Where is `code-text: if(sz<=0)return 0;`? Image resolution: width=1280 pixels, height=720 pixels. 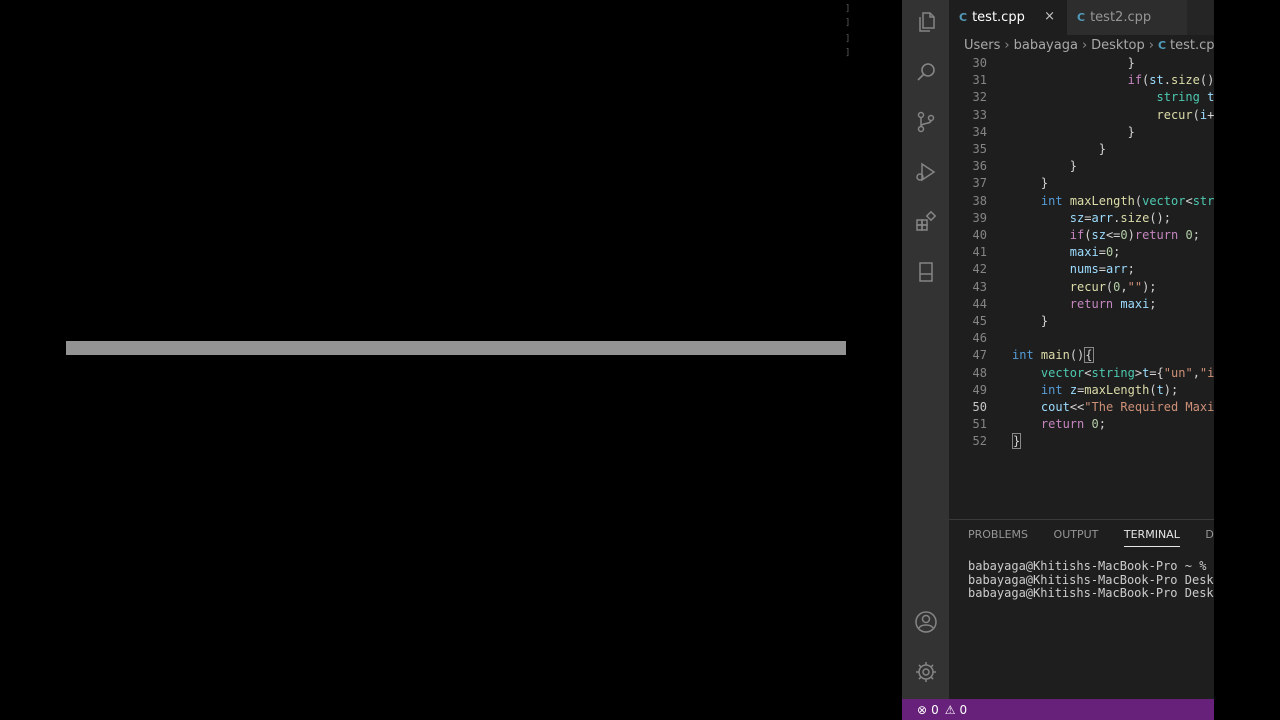
code-text: if(sz<=0)return 0; is located at coordinates (1106, 235).